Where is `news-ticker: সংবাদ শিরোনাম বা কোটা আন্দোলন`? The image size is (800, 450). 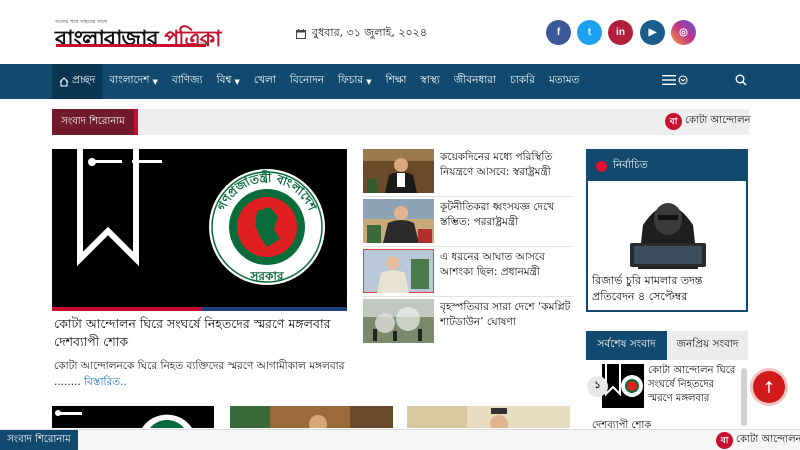
news-ticker: সংবাদ শিরোনাম বা কোটা আন্দোলন is located at coordinates (401, 122).